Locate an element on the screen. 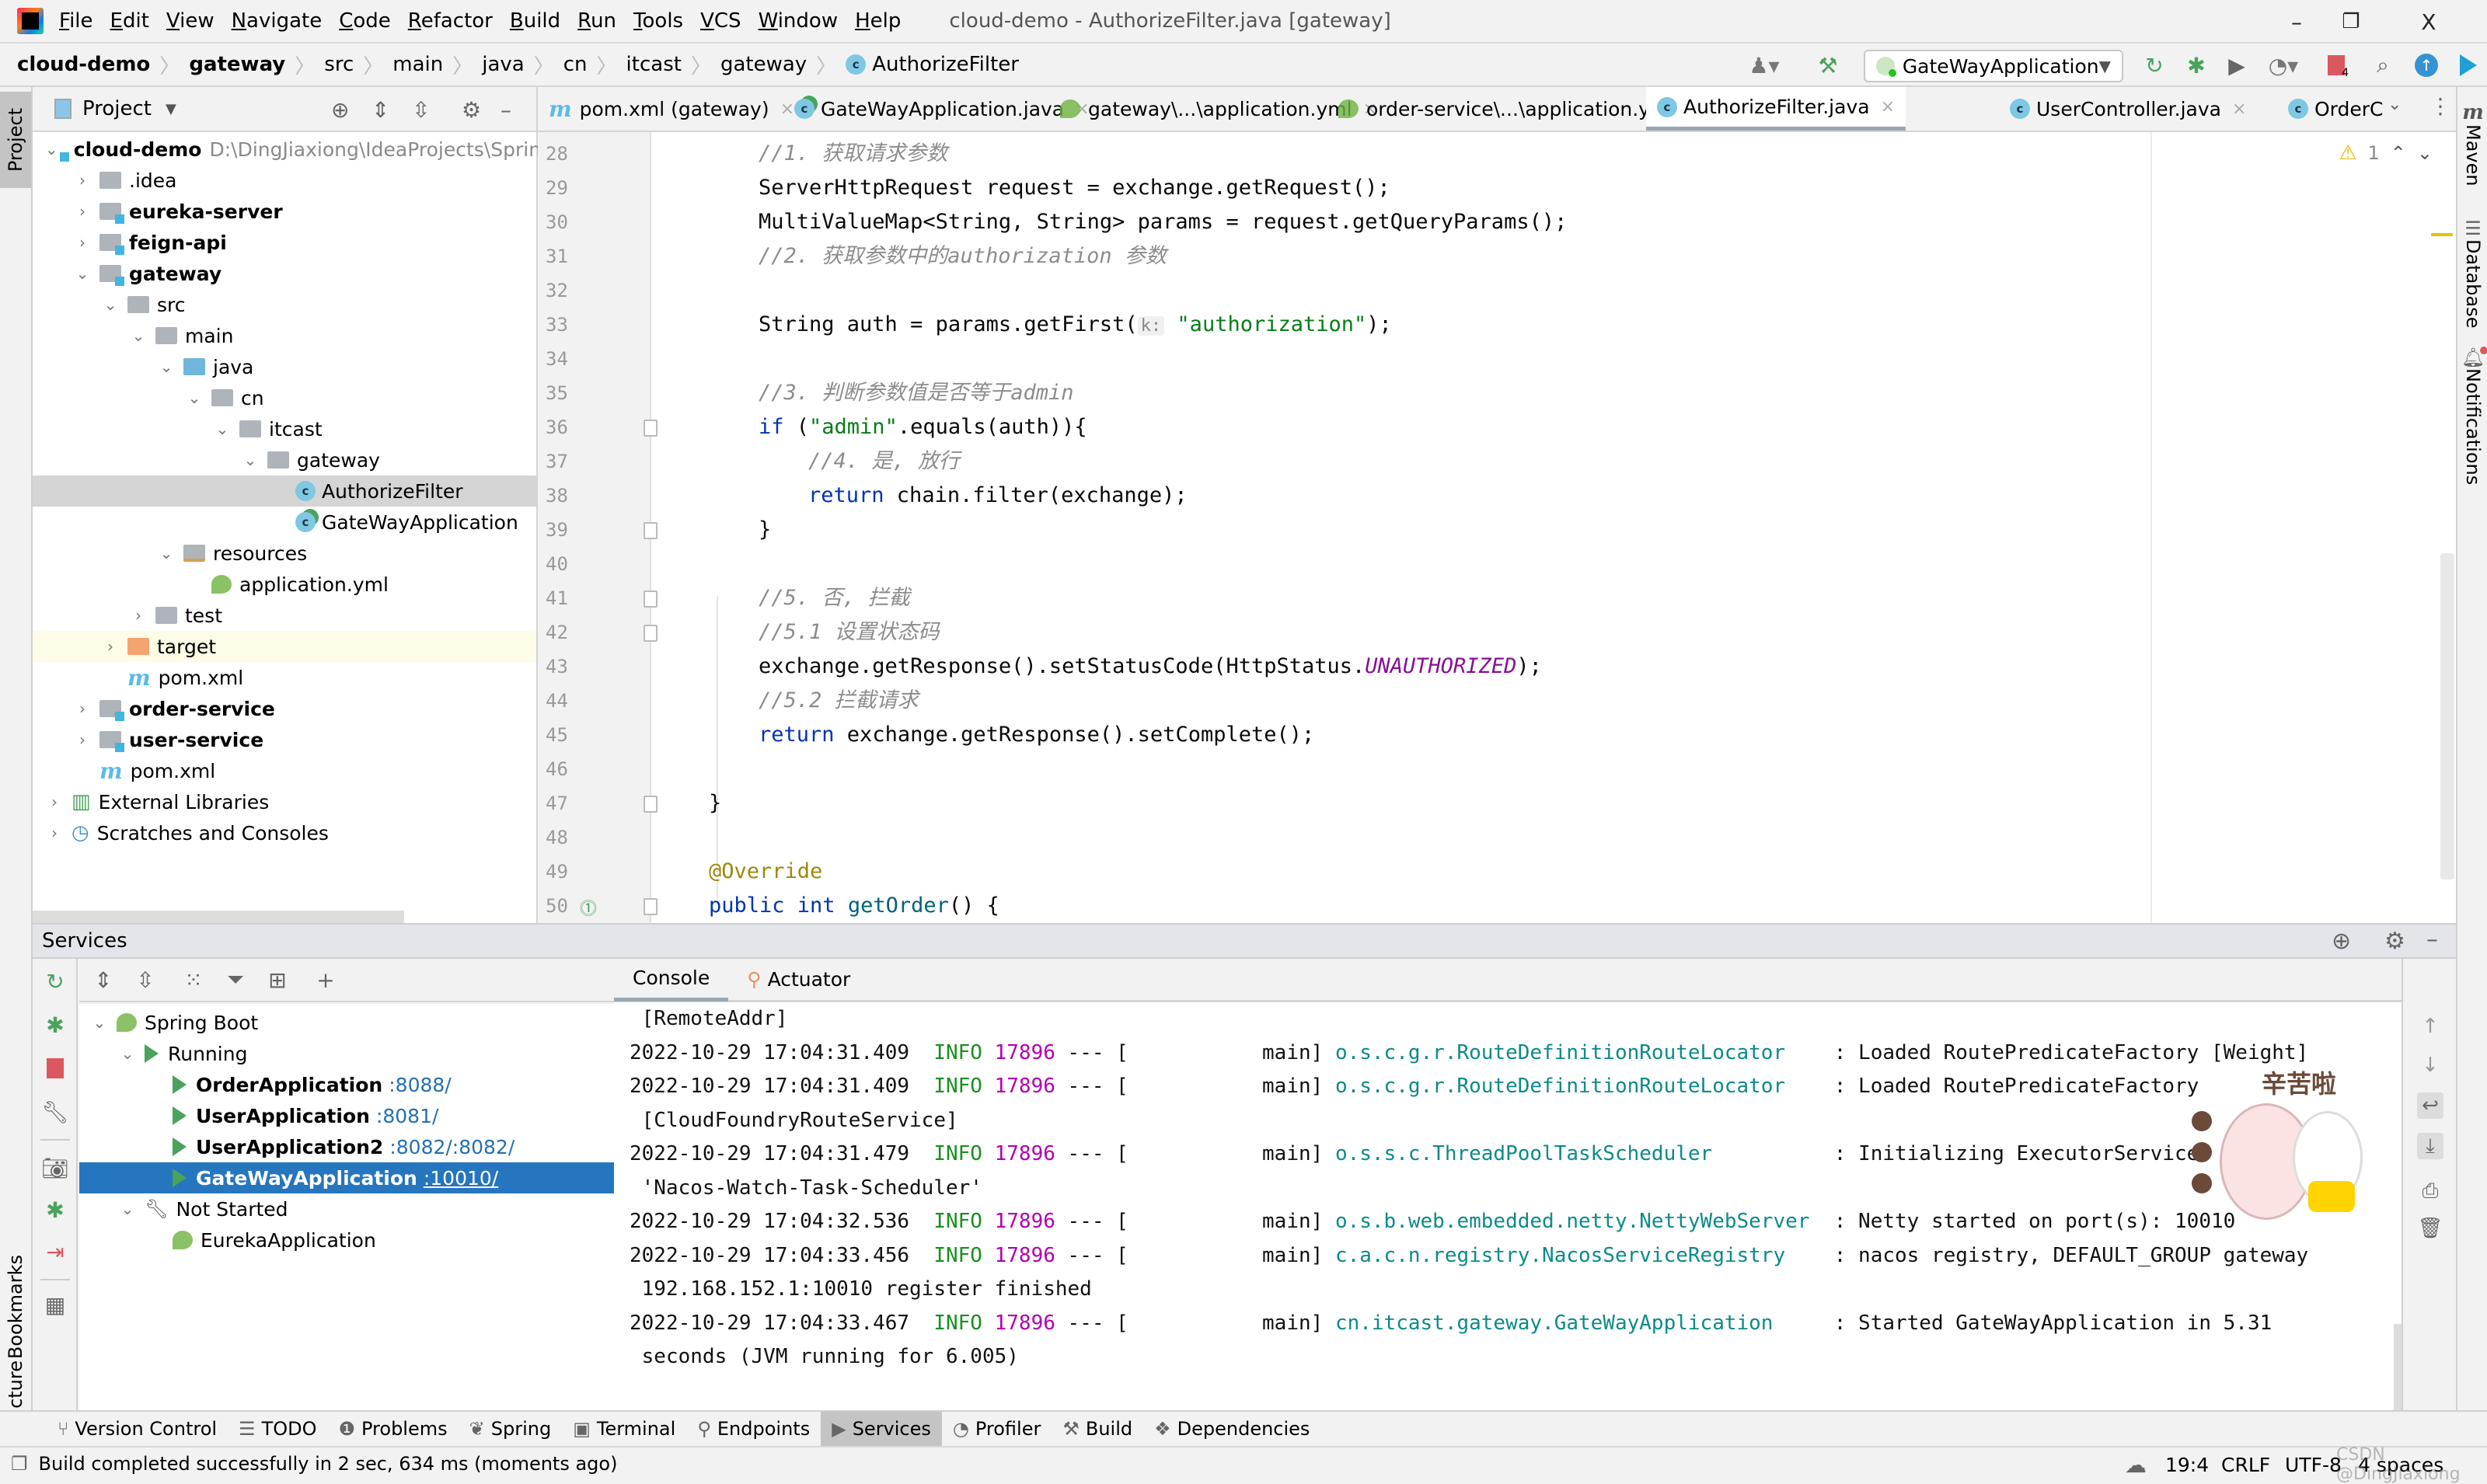 The height and width of the screenshot is (1484, 2487). implements-gutter-icon: ⓵ is located at coordinates (588, 907).